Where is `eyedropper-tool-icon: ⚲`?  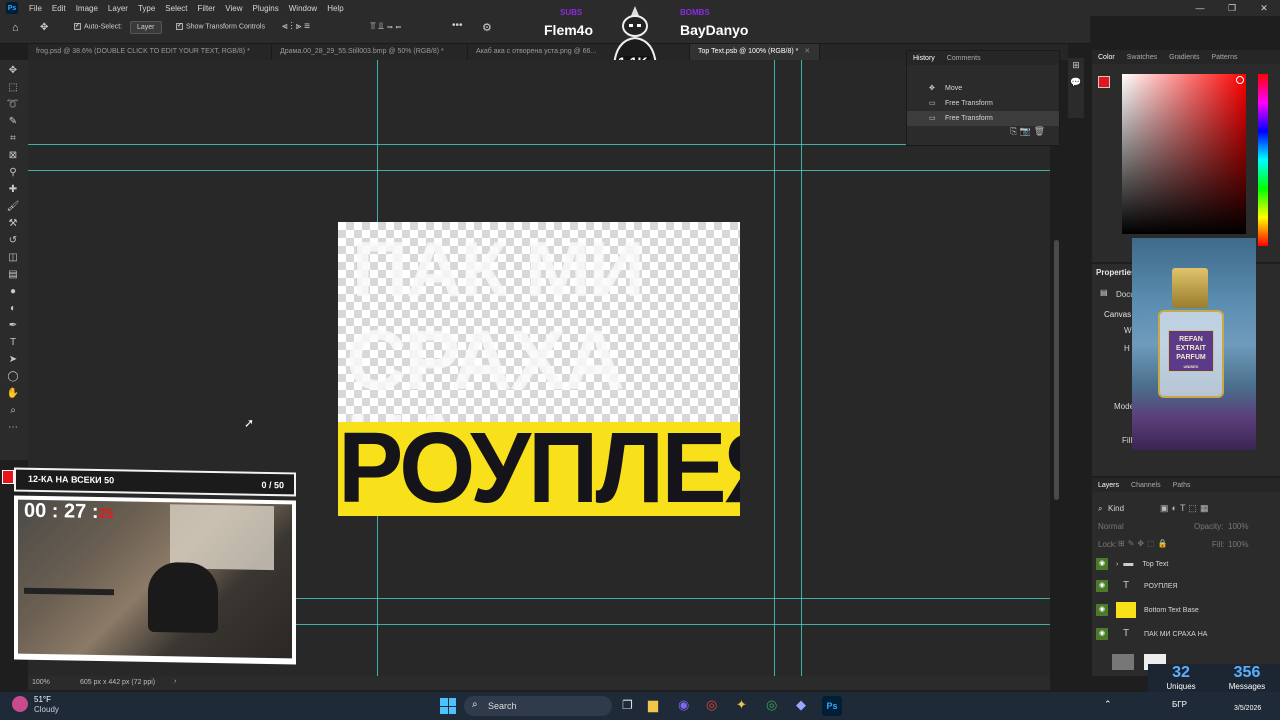 eyedropper-tool-icon: ⚲ is located at coordinates (13, 173).